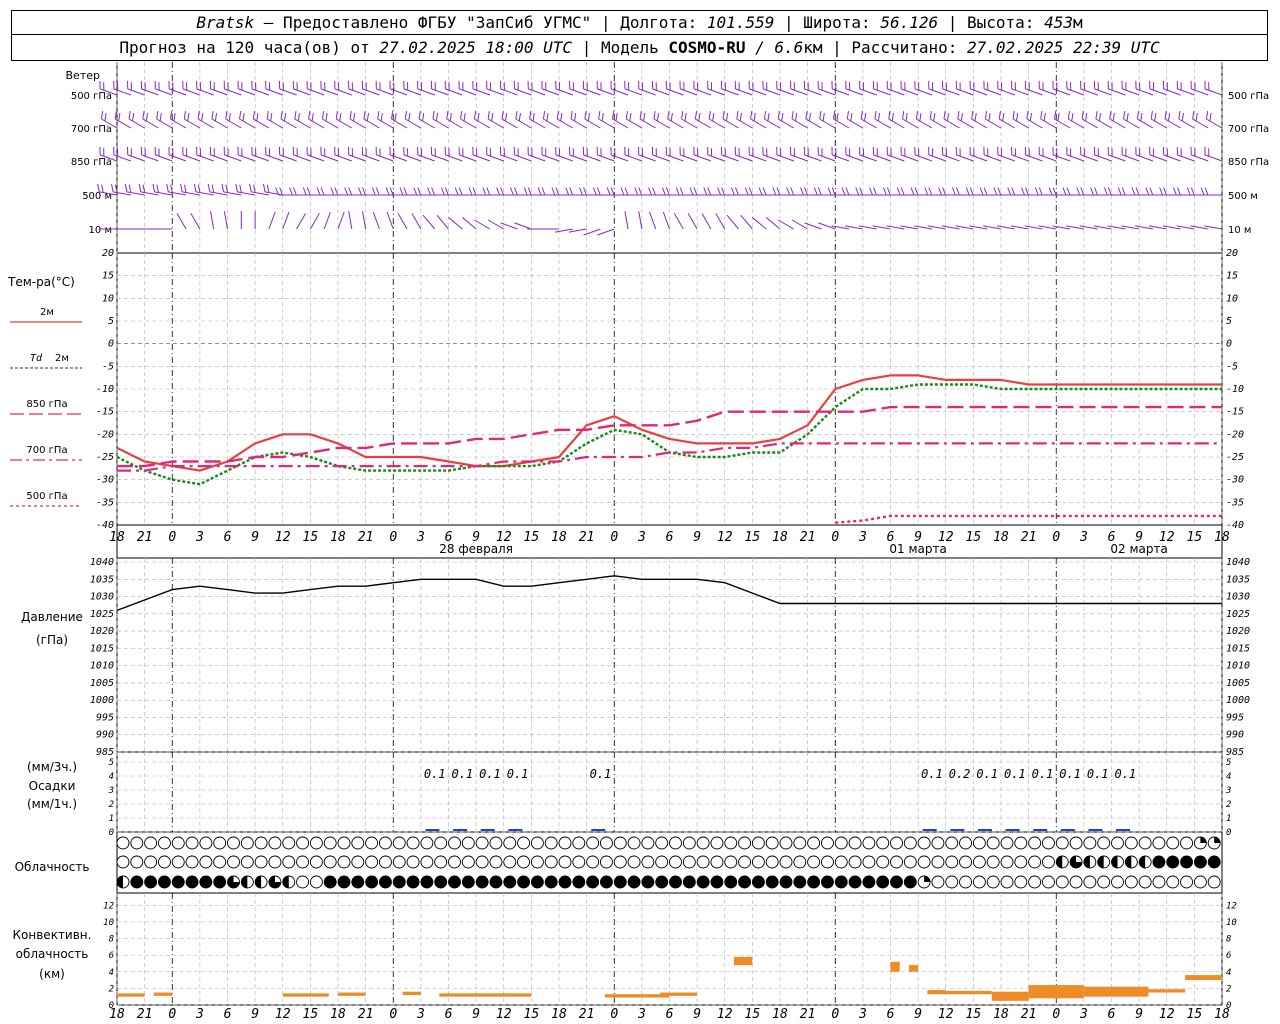  I want to click on wind-level-label-right: 500 м, so click(1243, 196).